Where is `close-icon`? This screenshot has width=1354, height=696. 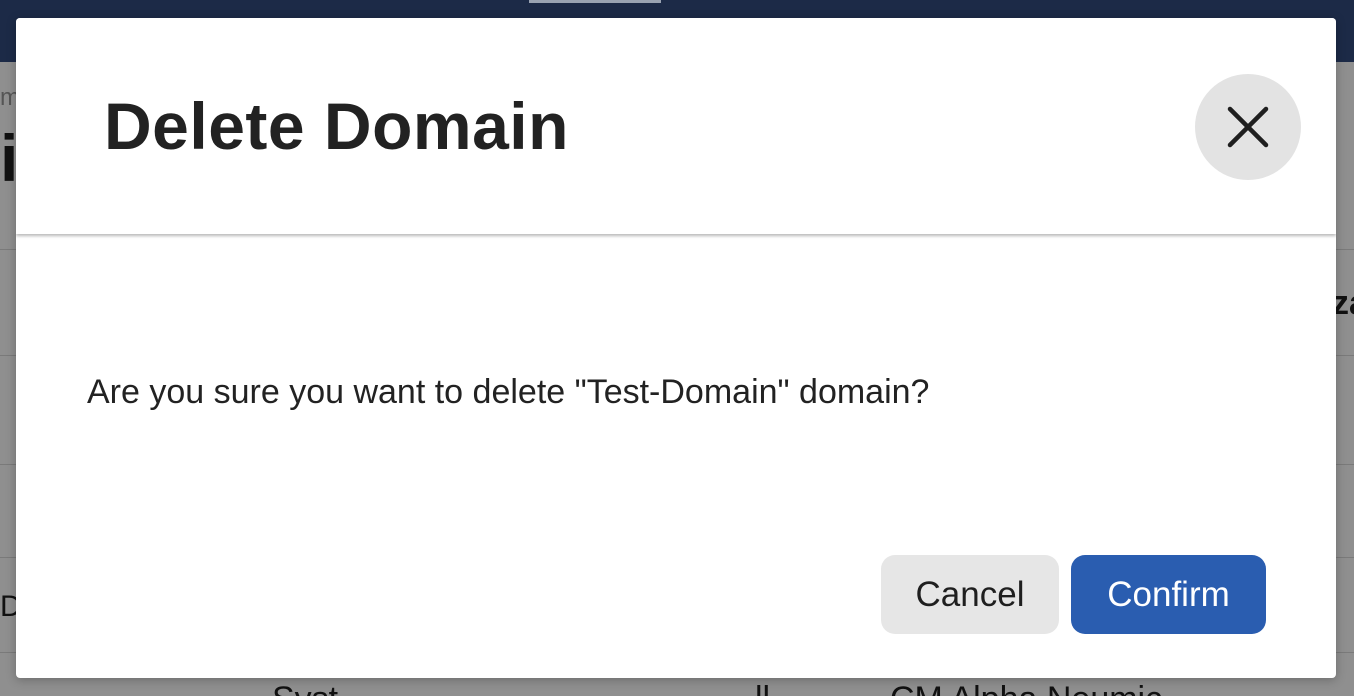
close-icon is located at coordinates (1248, 127).